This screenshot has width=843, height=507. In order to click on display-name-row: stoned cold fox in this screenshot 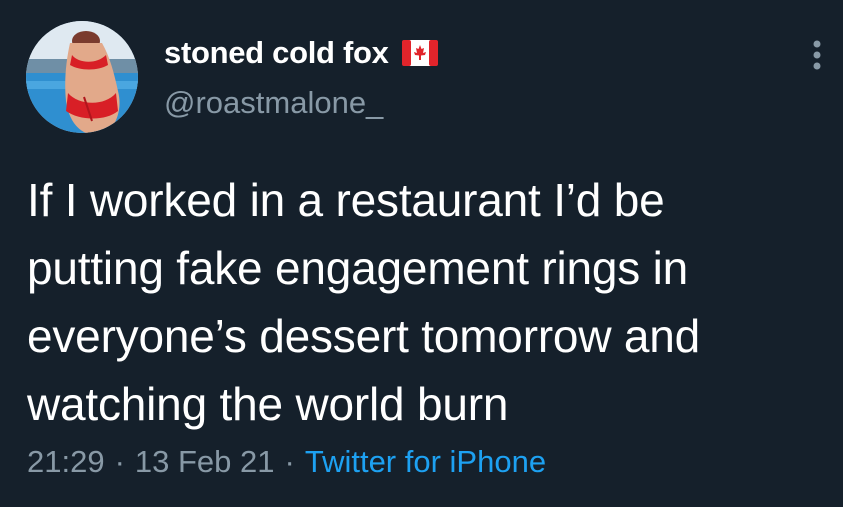, I will do `click(301, 53)`.